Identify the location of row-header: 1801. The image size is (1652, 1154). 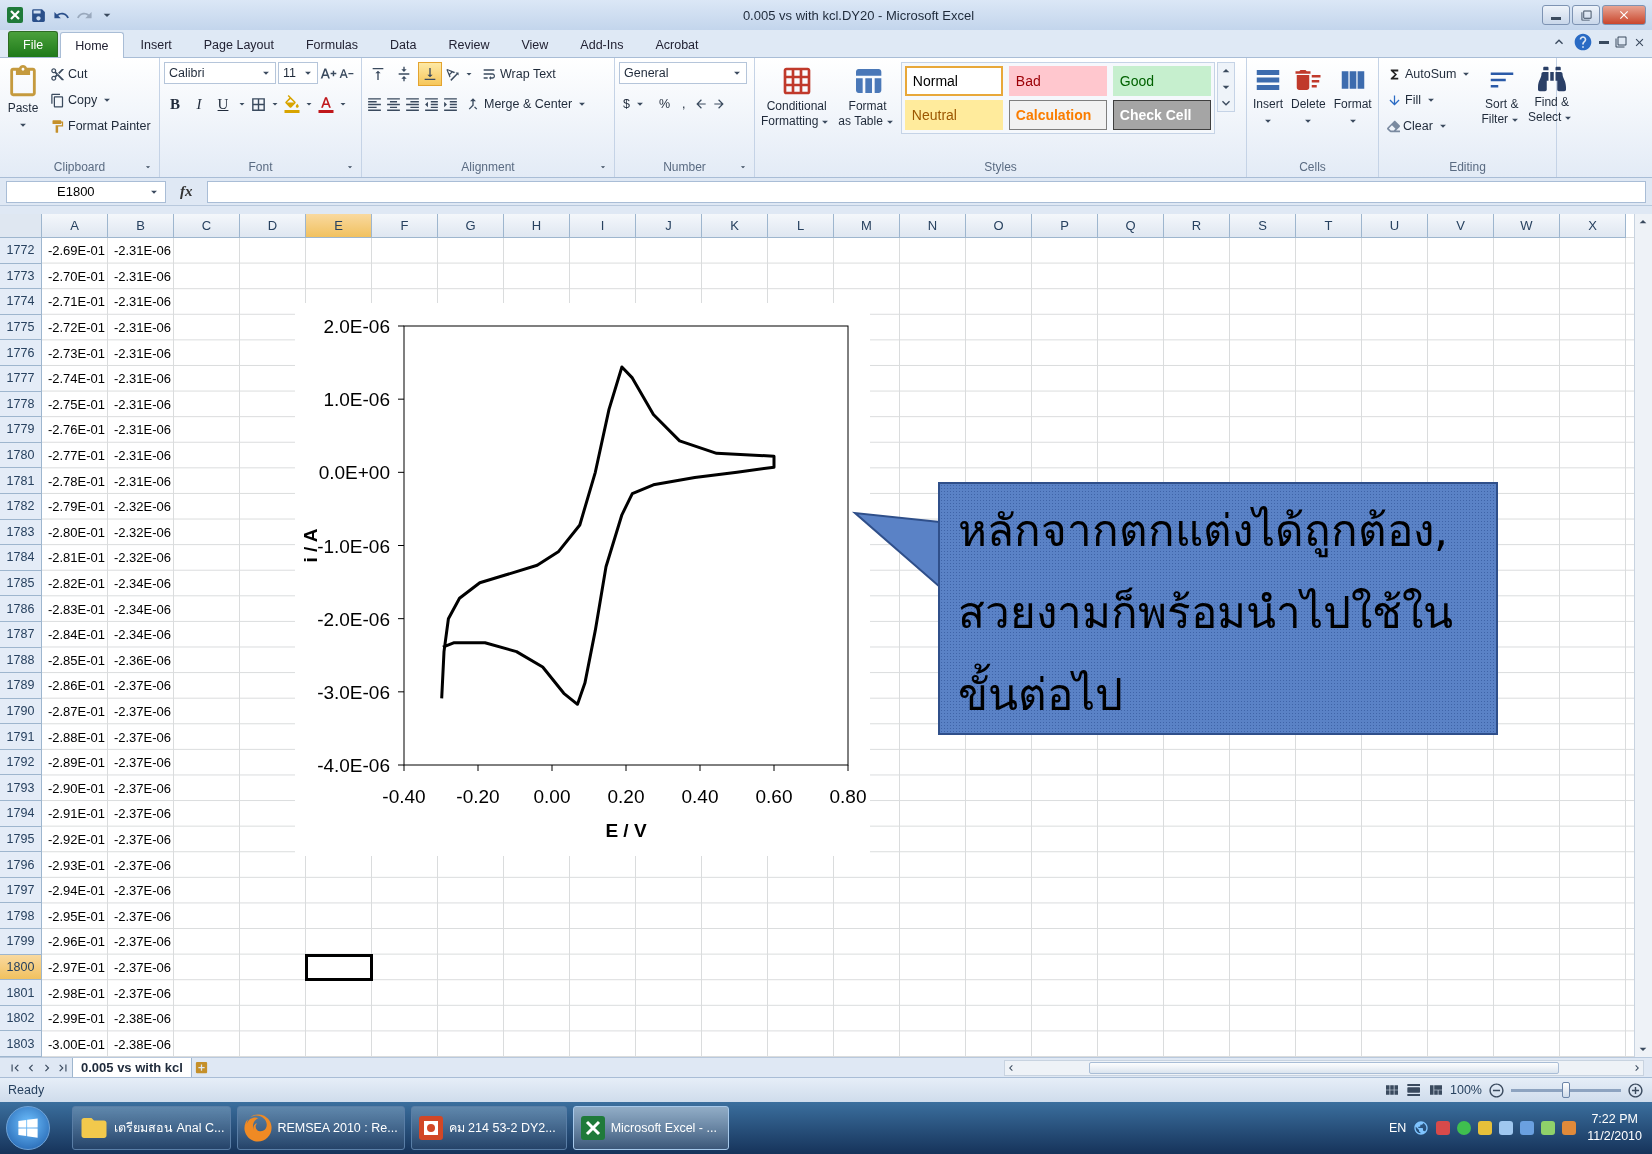
(21, 993).